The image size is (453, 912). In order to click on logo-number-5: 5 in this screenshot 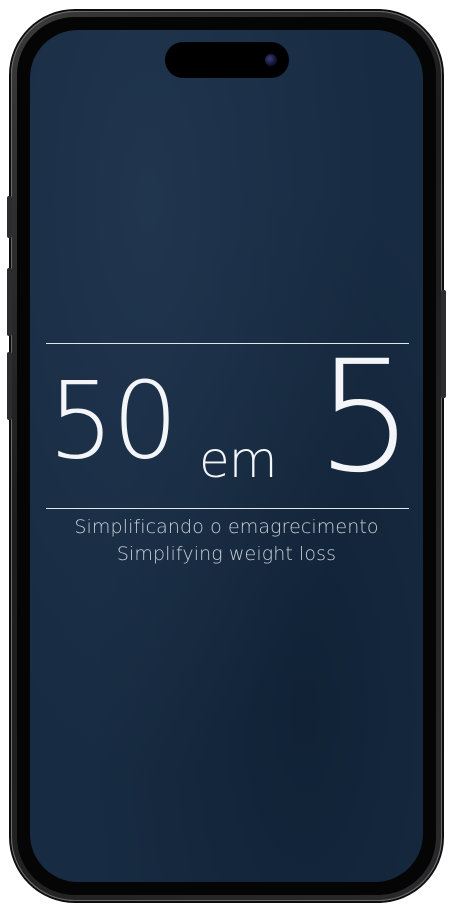, I will do `click(365, 417)`.